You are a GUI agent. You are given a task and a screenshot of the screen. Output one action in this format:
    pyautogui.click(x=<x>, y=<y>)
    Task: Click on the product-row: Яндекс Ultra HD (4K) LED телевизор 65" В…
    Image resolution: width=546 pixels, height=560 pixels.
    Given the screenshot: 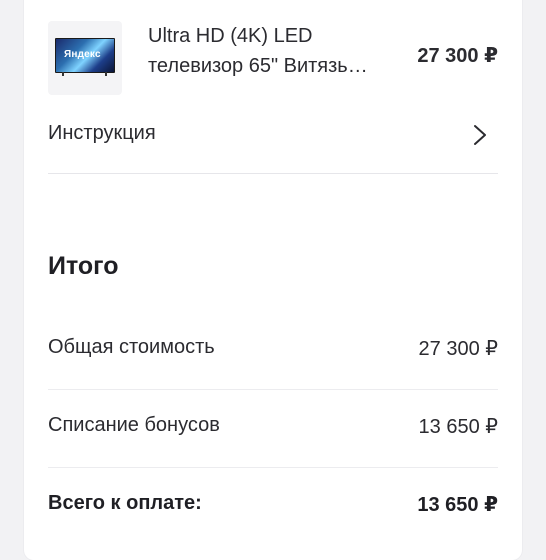 What is the action you would take?
    pyautogui.click(x=273, y=58)
    